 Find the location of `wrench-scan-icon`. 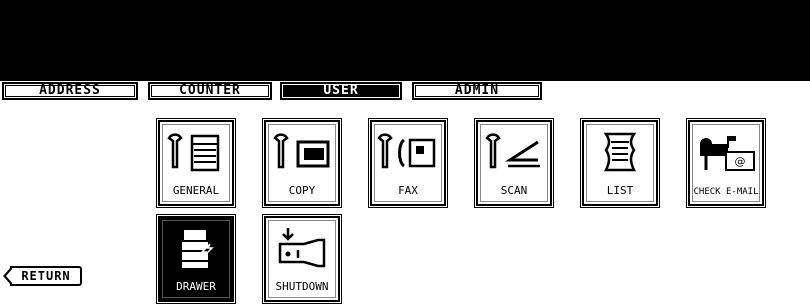

wrench-scan-icon is located at coordinates (512, 151).